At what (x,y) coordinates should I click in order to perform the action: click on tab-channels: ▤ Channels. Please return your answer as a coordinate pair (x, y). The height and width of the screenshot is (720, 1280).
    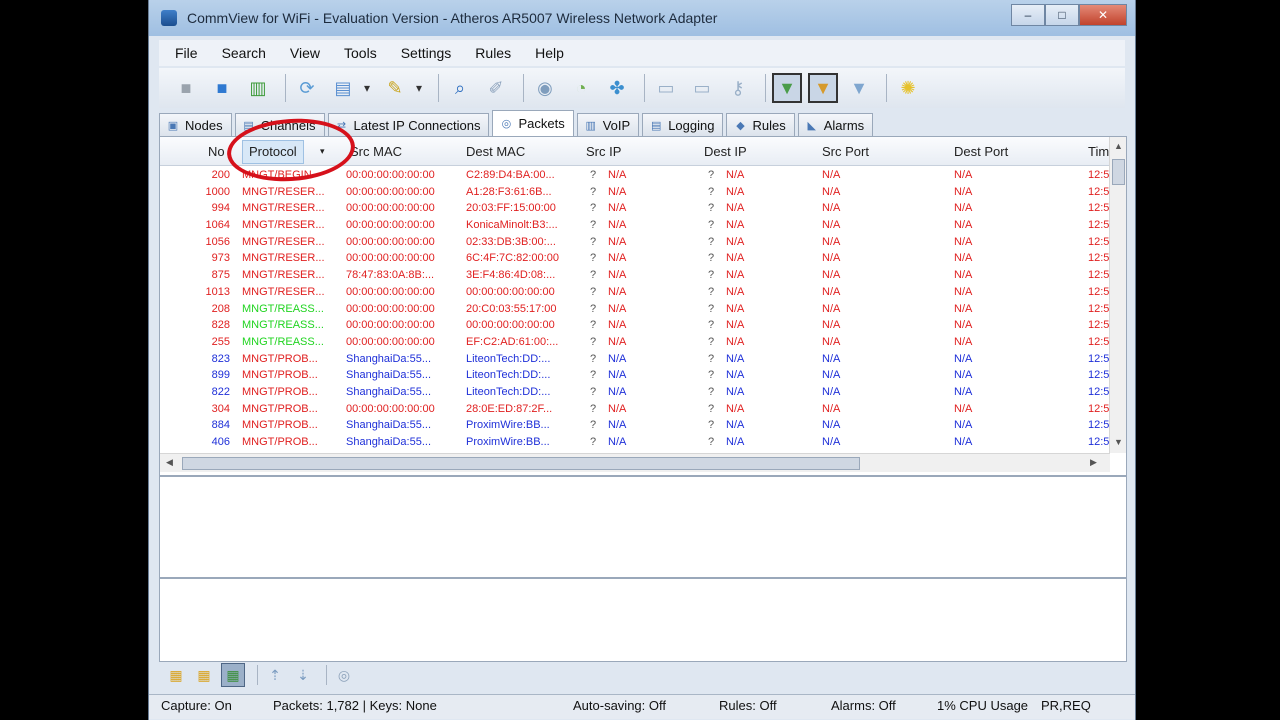
    Looking at the image, I should click on (279, 124).